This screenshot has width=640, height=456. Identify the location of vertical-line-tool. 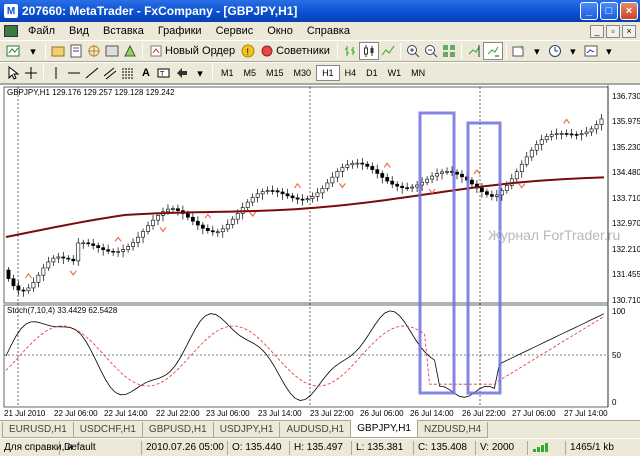
(56, 73).